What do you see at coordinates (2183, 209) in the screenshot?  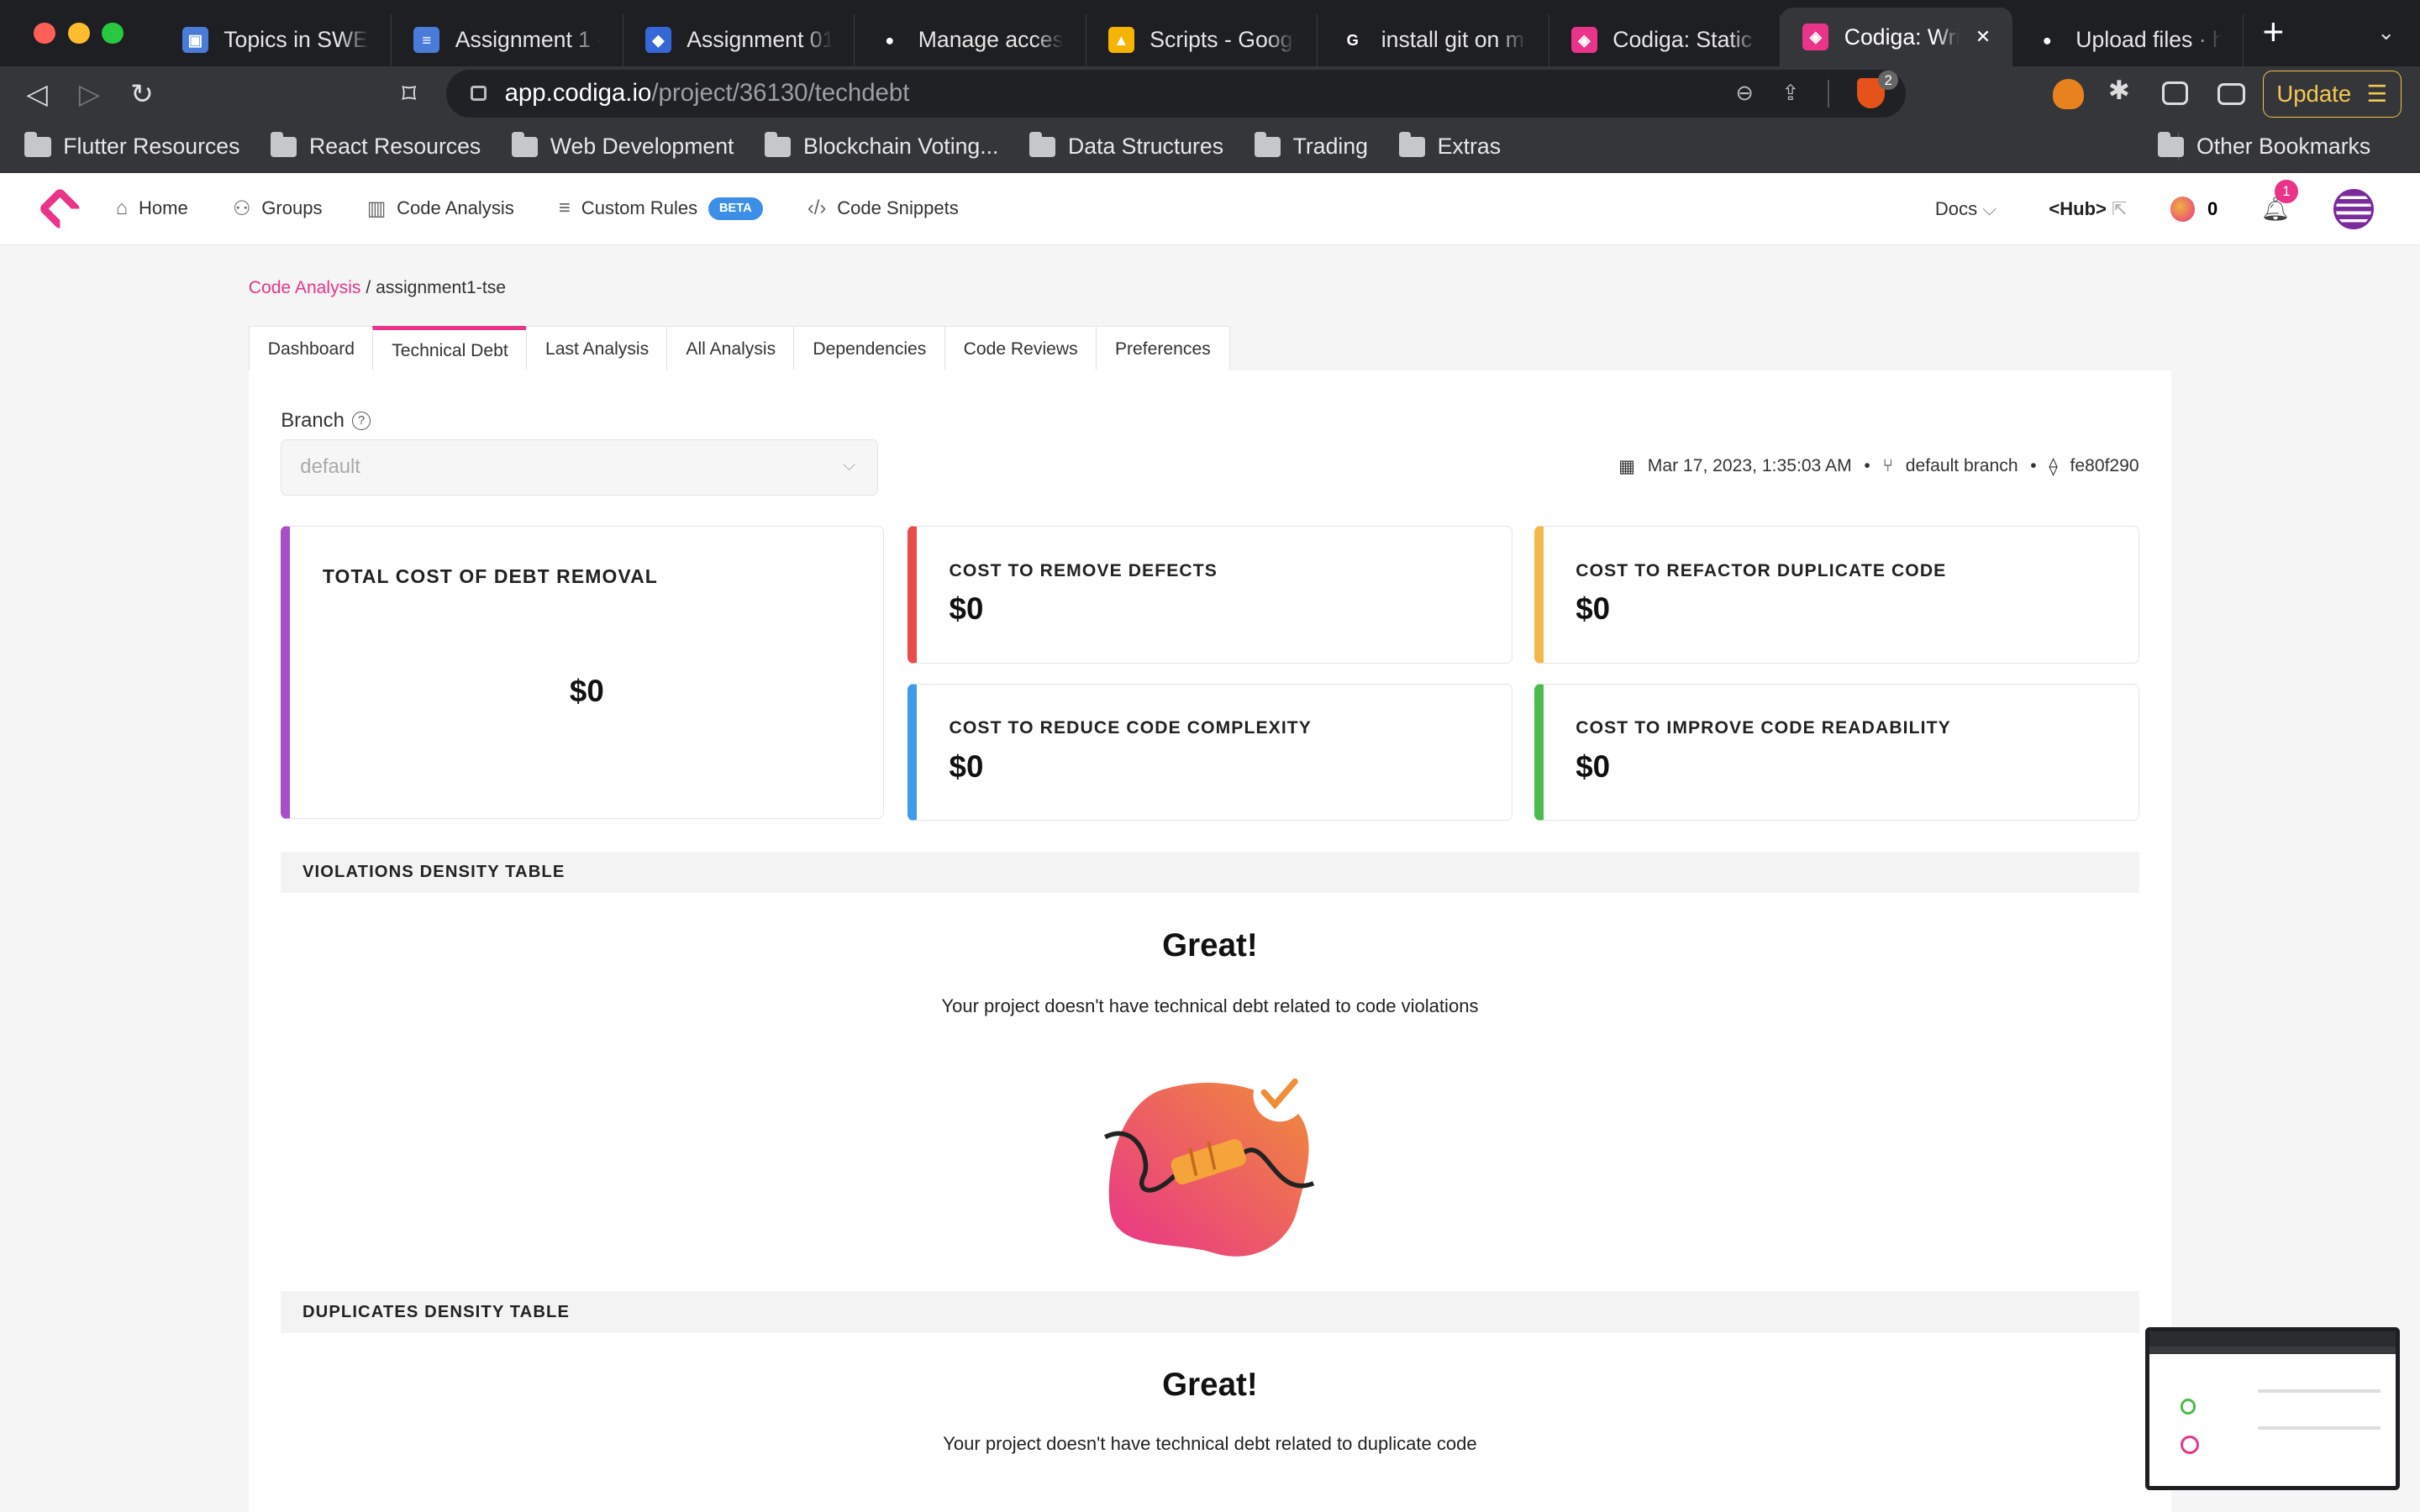 I see `coin-icon` at bounding box center [2183, 209].